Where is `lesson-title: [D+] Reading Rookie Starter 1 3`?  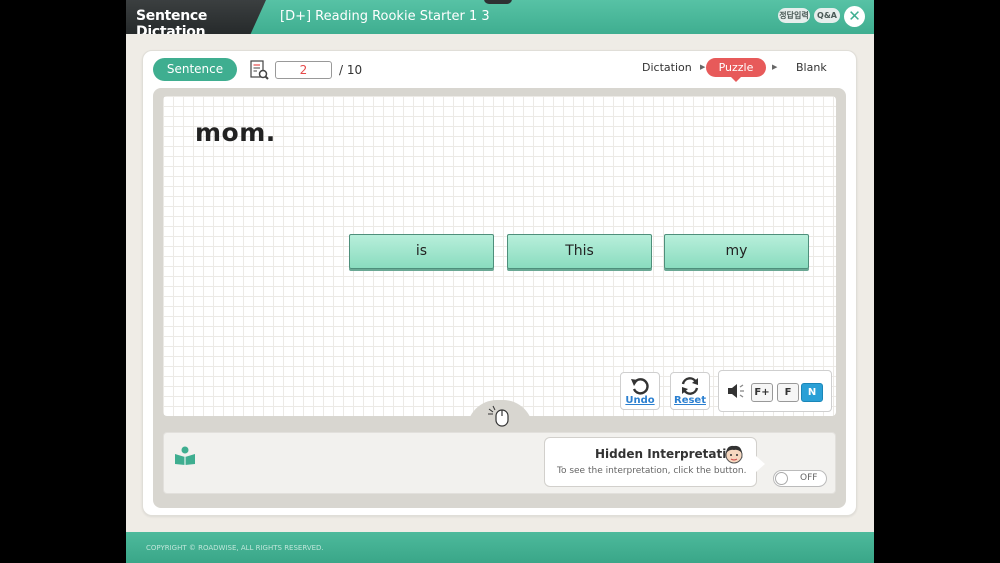
lesson-title: [D+] Reading Rookie Starter 1 3 is located at coordinates (385, 16).